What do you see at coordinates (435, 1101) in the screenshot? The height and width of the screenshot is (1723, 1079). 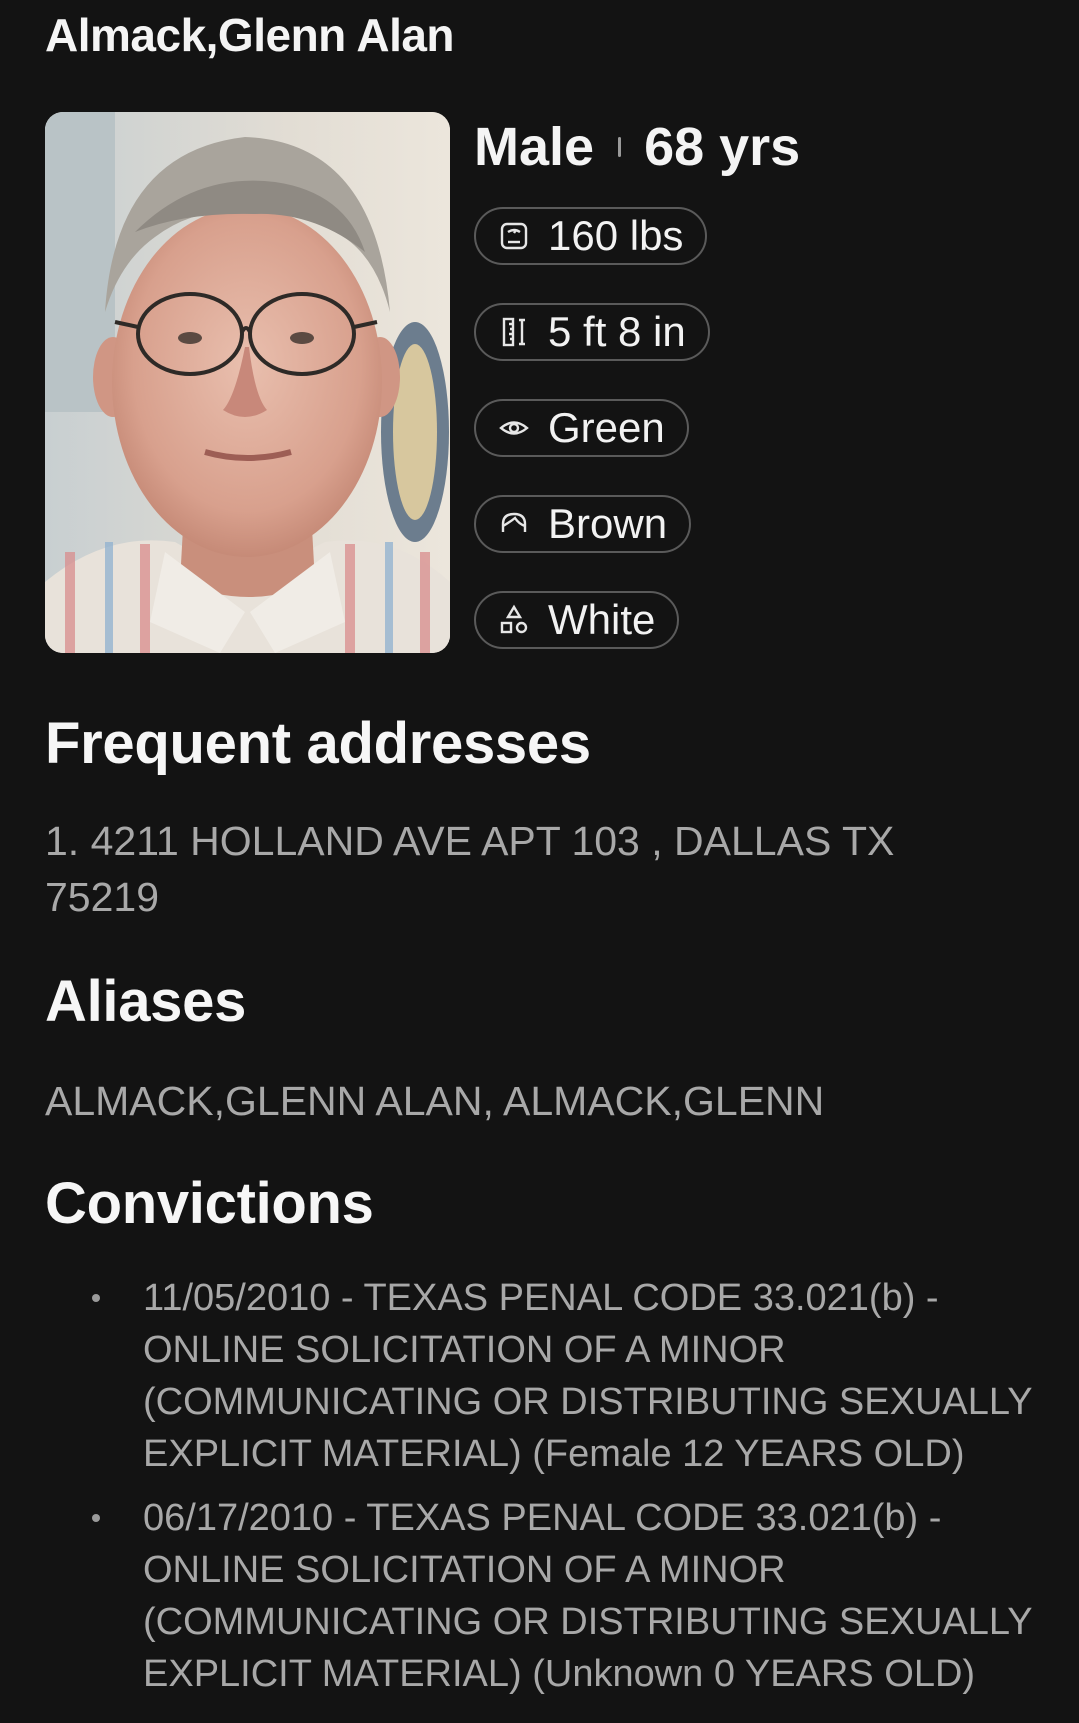 I see `aliases-text: ALMACK,GLENN ALAN, ALMACK,GLENN` at bounding box center [435, 1101].